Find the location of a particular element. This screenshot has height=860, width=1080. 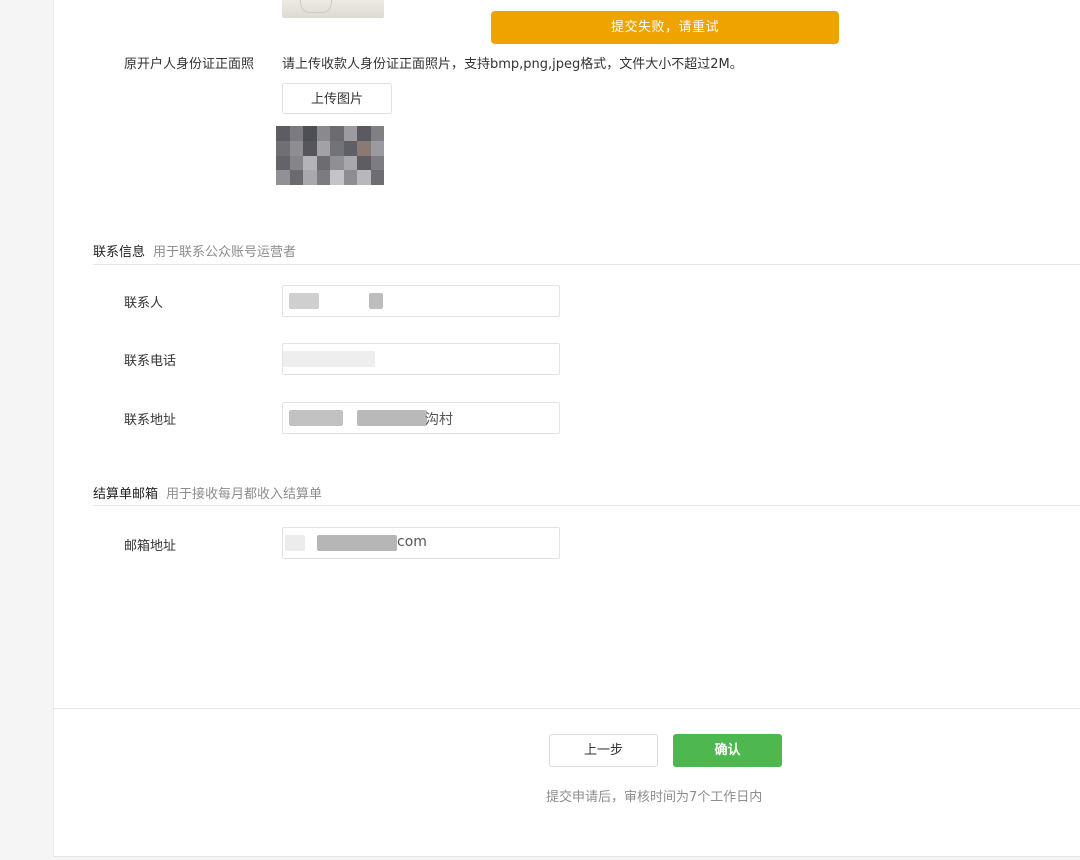

id-photo-label: 原开户人身份证正面照 is located at coordinates (189, 64).